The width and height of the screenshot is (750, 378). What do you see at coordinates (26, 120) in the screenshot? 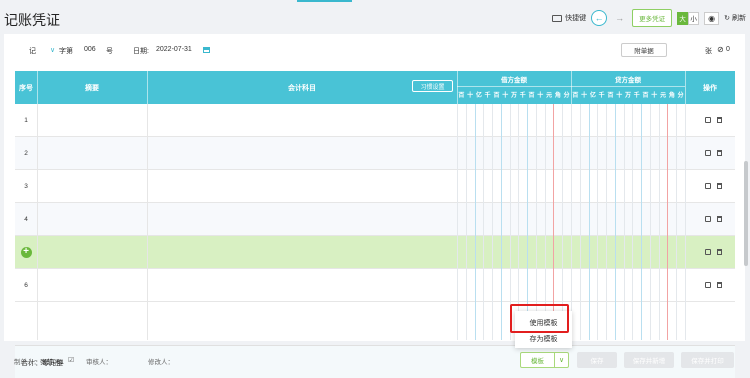
I see `row-number: 1` at bounding box center [26, 120].